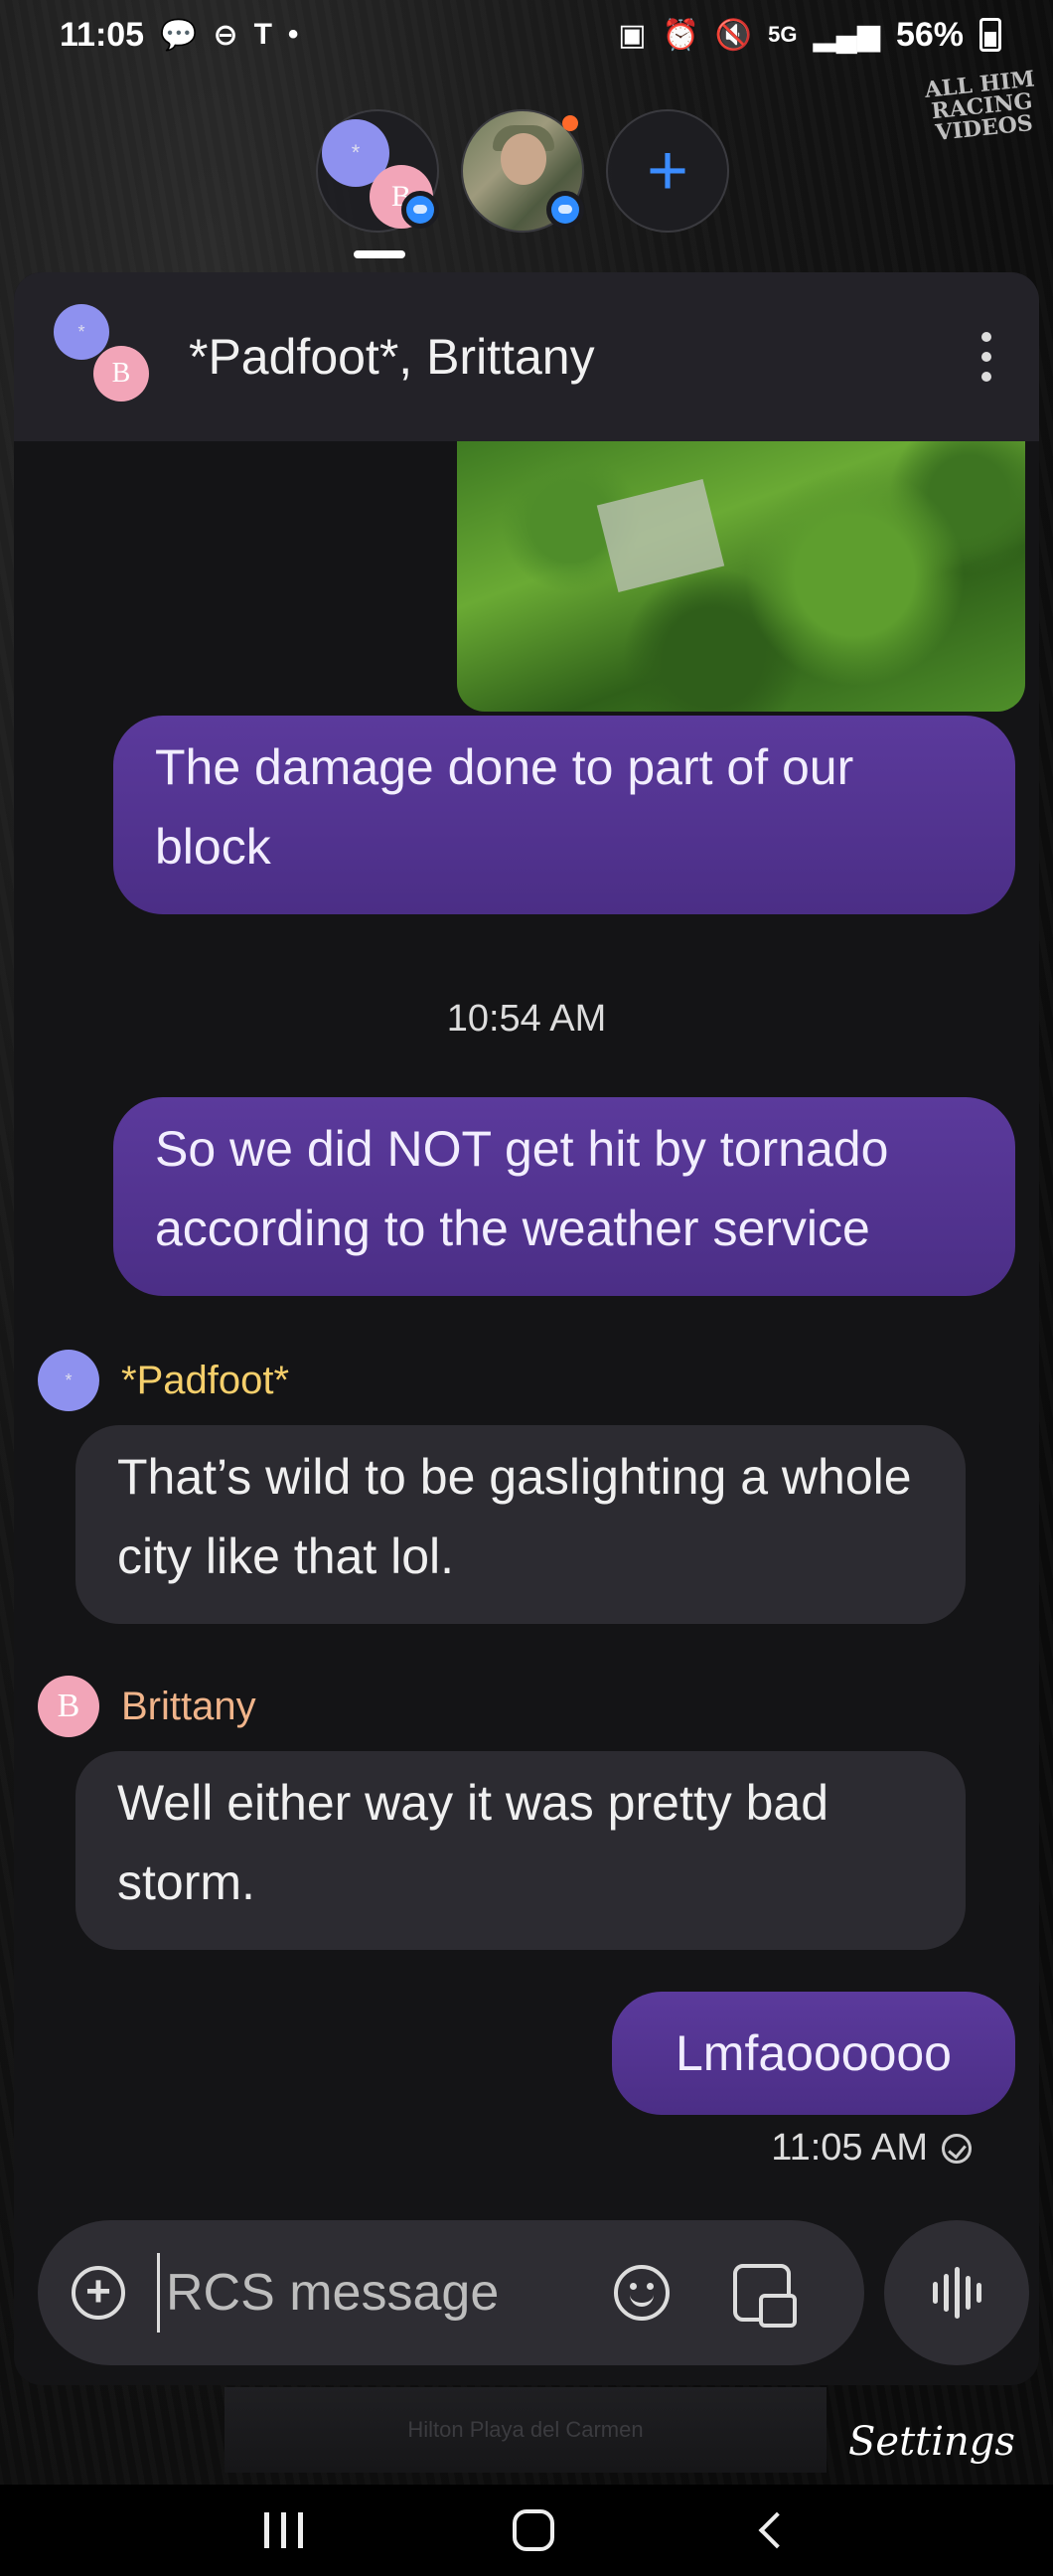 This screenshot has width=1053, height=2576. Describe the element at coordinates (990, 35) in the screenshot. I see `battery-icon` at that location.